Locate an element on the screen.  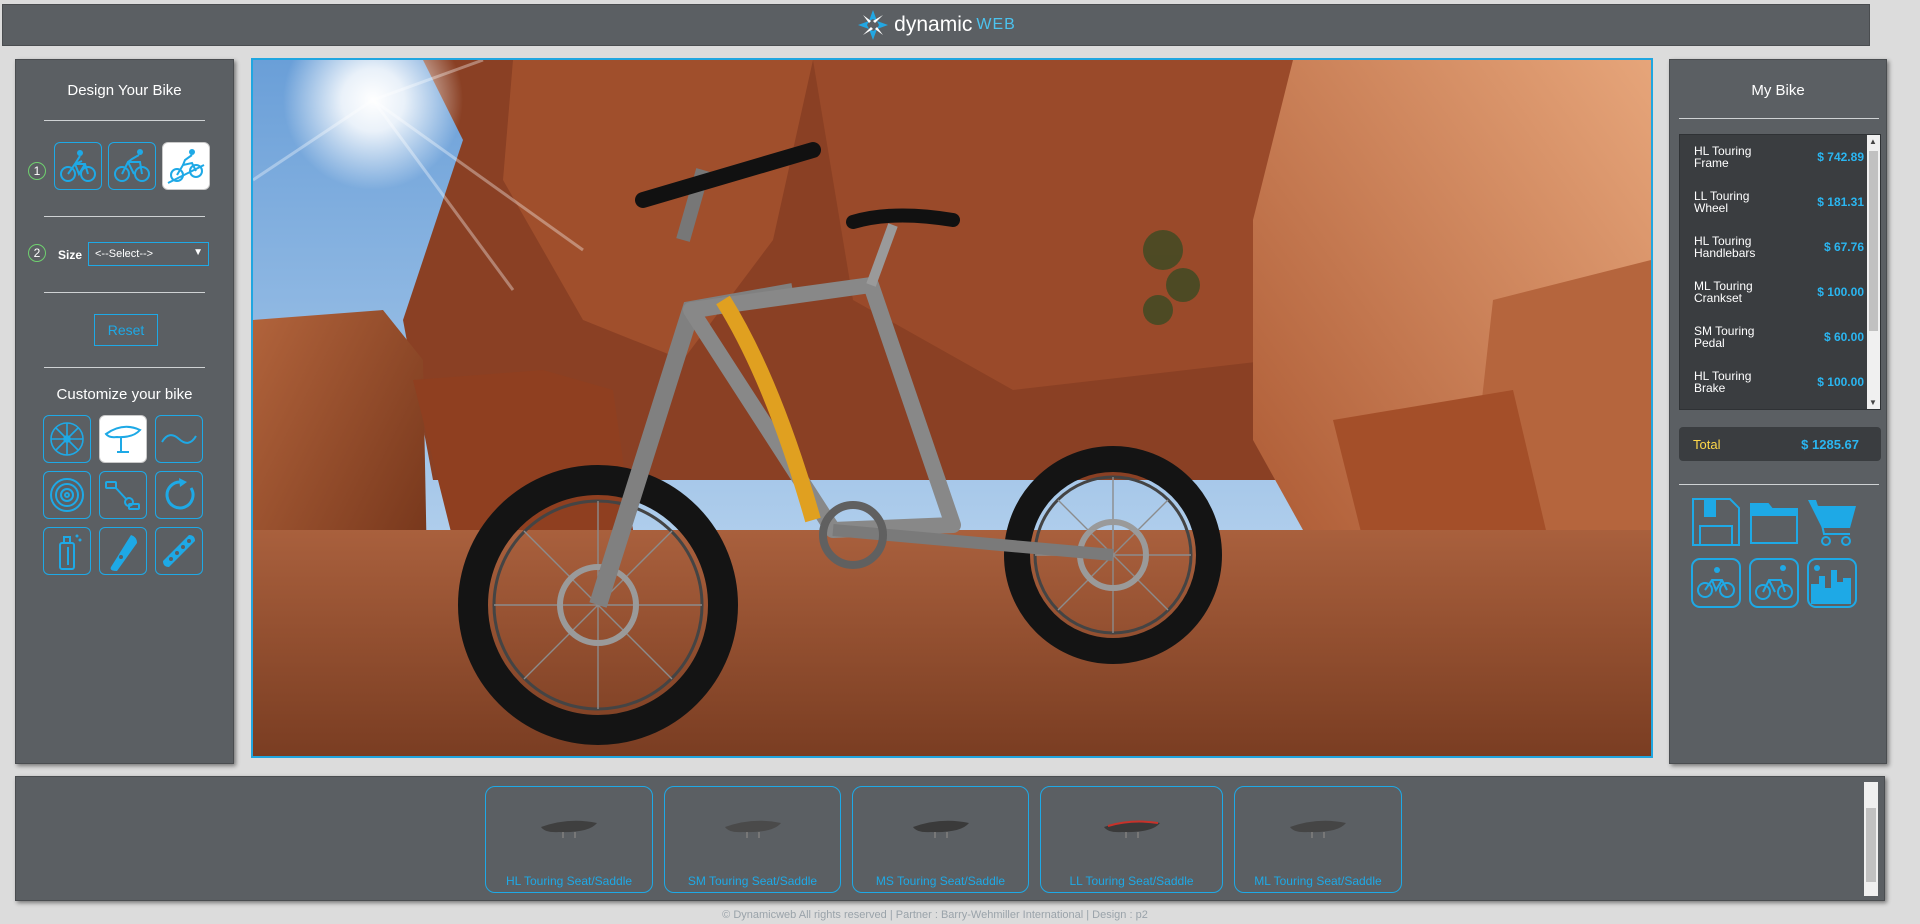
design-title: Design Your Bike is located at coordinates (124, 90).